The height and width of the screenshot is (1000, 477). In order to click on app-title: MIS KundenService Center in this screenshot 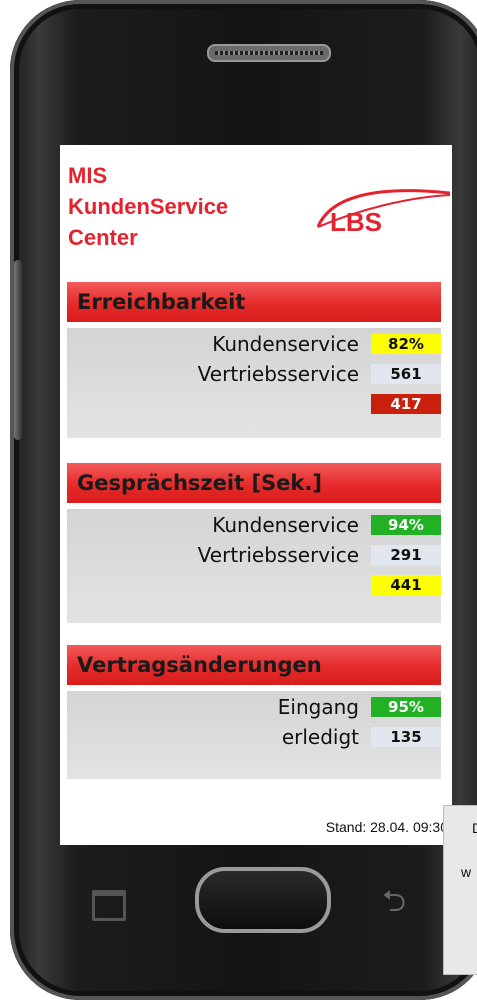, I will do `click(148, 206)`.